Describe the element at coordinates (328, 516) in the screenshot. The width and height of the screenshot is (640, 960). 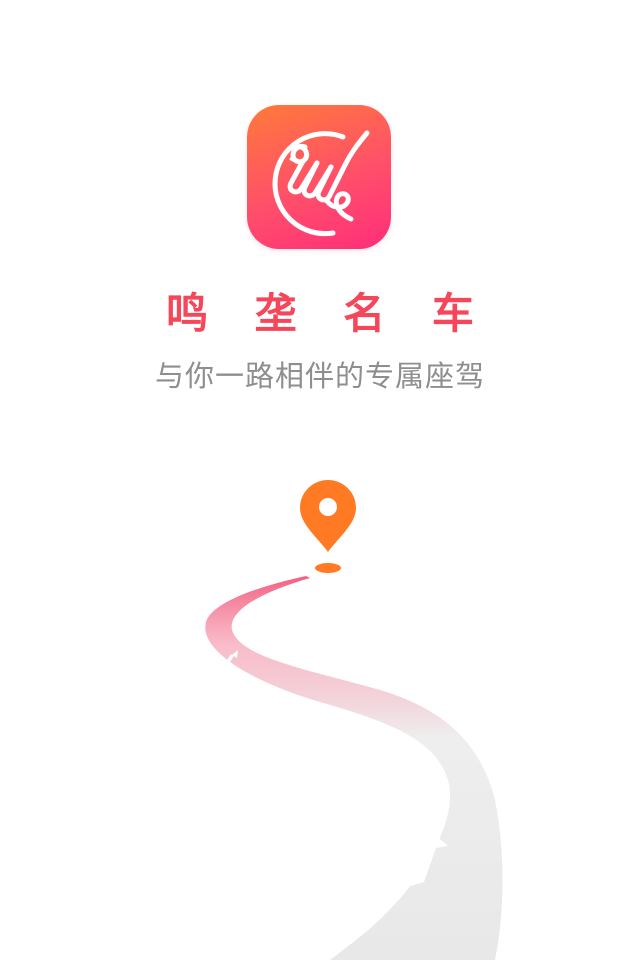
I see `location-pin-icon` at that location.